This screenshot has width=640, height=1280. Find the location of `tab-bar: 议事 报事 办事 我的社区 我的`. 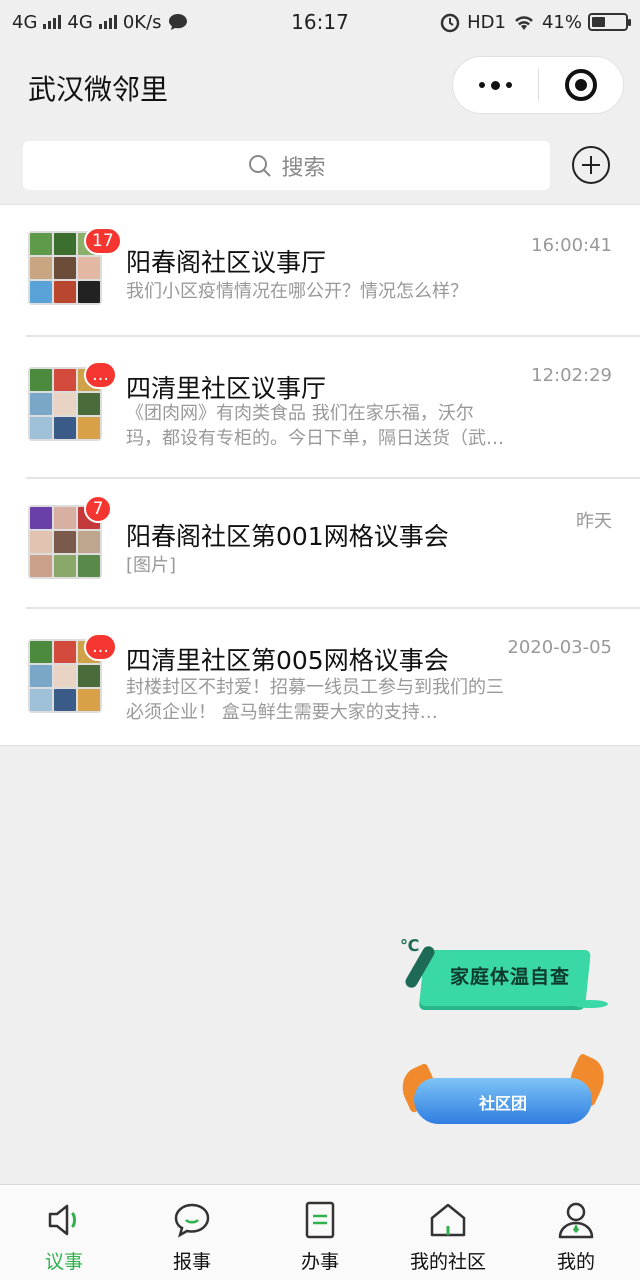

tab-bar: 议事 报事 办事 我的社区 我的 is located at coordinates (320, 1232).